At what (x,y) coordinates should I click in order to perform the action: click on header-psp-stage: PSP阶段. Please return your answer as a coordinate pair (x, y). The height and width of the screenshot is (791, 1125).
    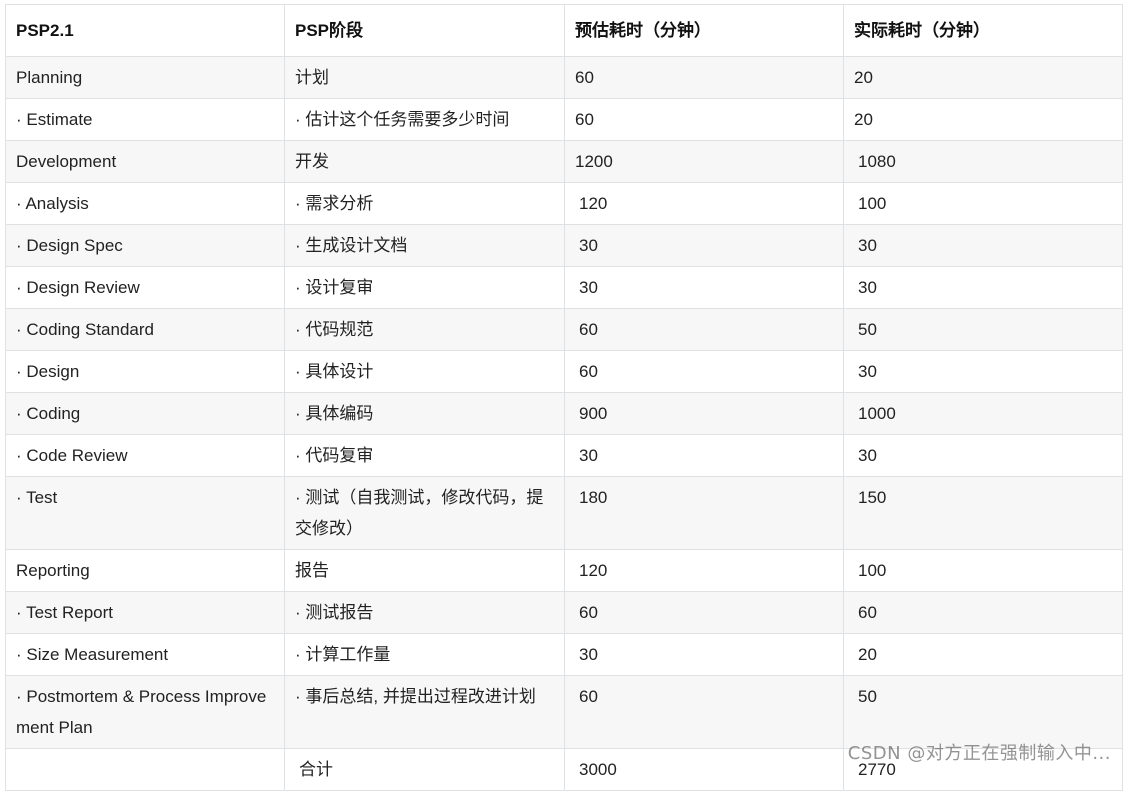
    Looking at the image, I should click on (424, 30).